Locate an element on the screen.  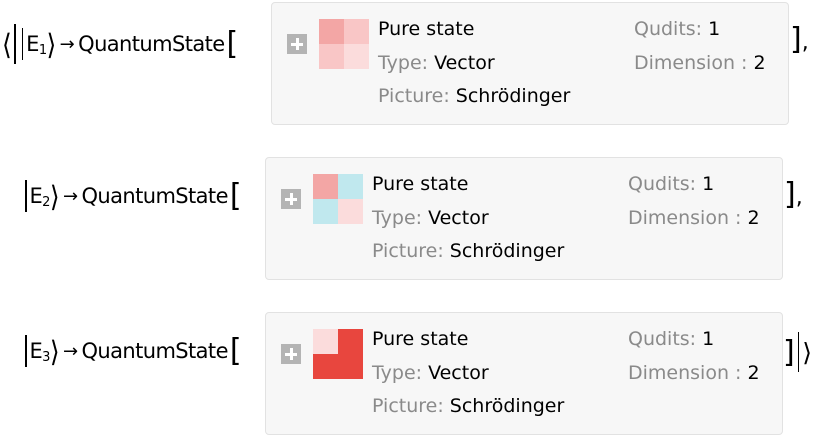
ket-expression-1: ⟨ E1 ⟩ → QuantumState [ is located at coordinates (120, 44).